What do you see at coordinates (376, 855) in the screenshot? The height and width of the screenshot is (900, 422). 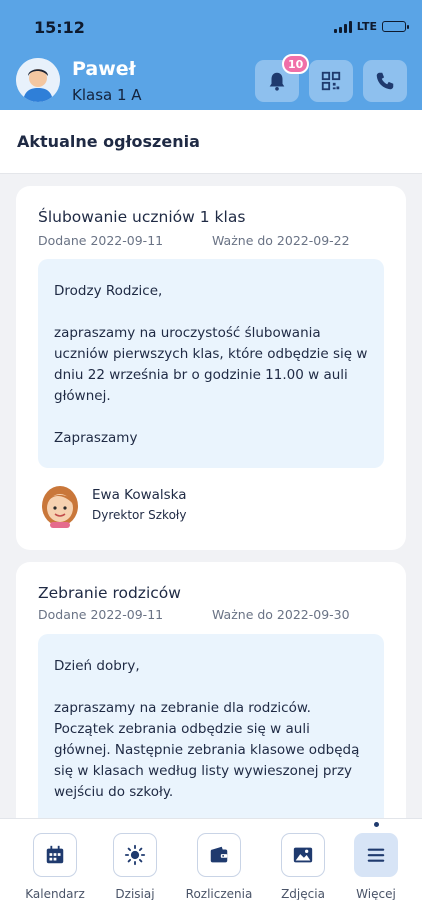 I see `menu-icon` at bounding box center [376, 855].